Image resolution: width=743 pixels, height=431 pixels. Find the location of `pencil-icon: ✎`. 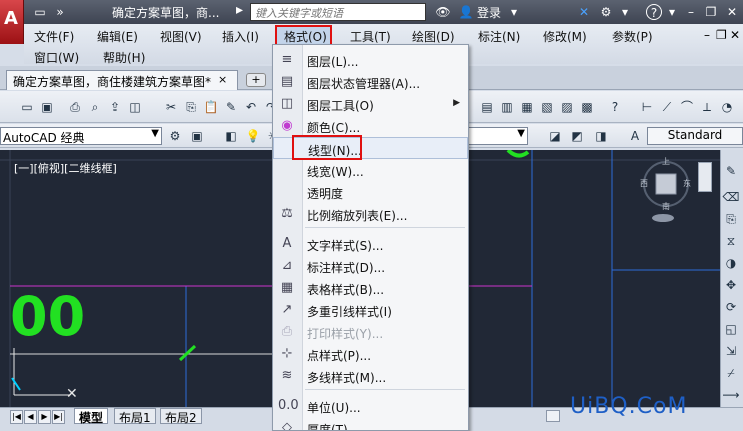

pencil-icon: ✎ is located at coordinates (731, 171).